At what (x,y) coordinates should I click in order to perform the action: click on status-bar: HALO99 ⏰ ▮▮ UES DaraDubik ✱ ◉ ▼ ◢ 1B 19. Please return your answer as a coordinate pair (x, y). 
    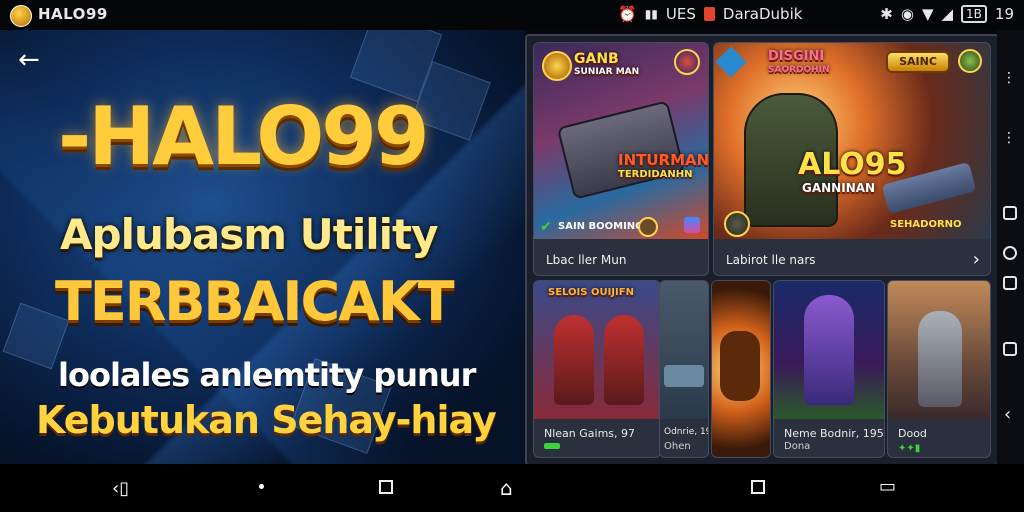
    Looking at the image, I should click on (512, 15).